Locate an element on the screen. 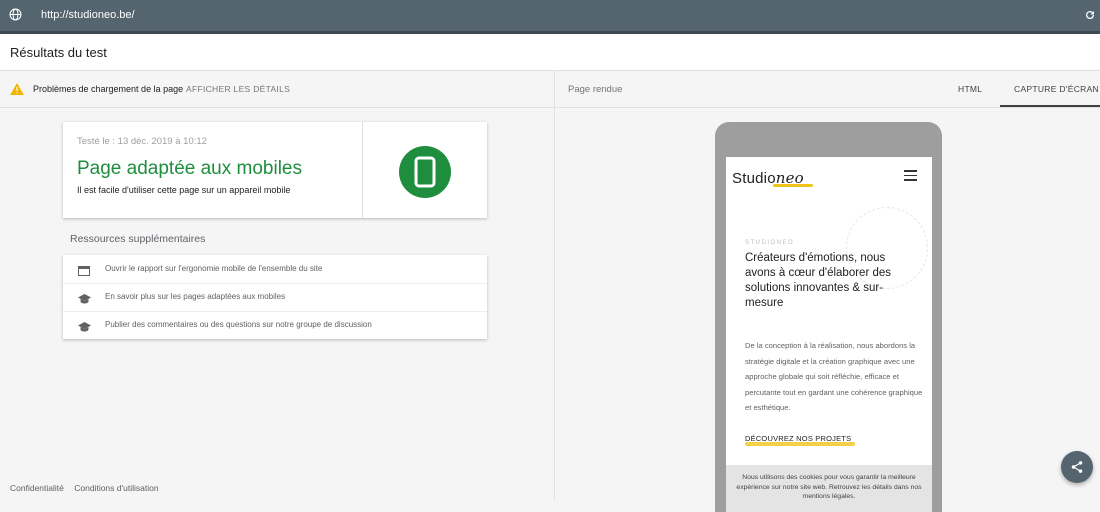 The height and width of the screenshot is (512, 1100). site-small-label: STUDIONEO is located at coordinates (770, 243).